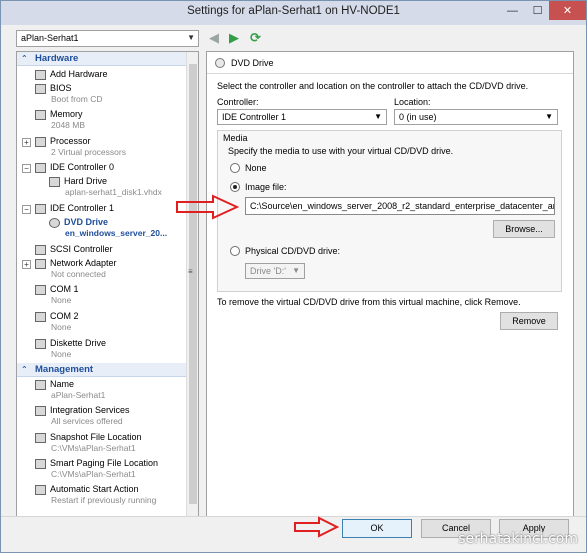 Image resolution: width=587 pixels, height=553 pixels. Describe the element at coordinates (77, 98) in the screenshot. I see `tree-item-detail: Boot from CD` at that location.